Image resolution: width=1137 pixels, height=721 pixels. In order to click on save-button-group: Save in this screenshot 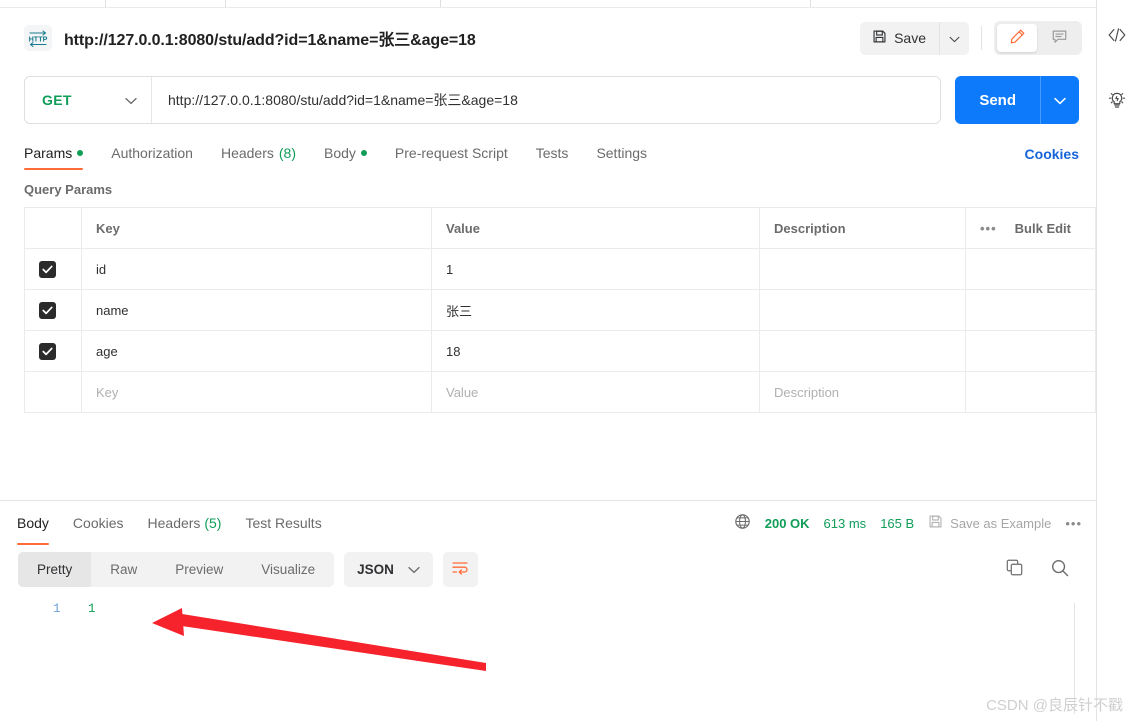, I will do `click(914, 38)`.